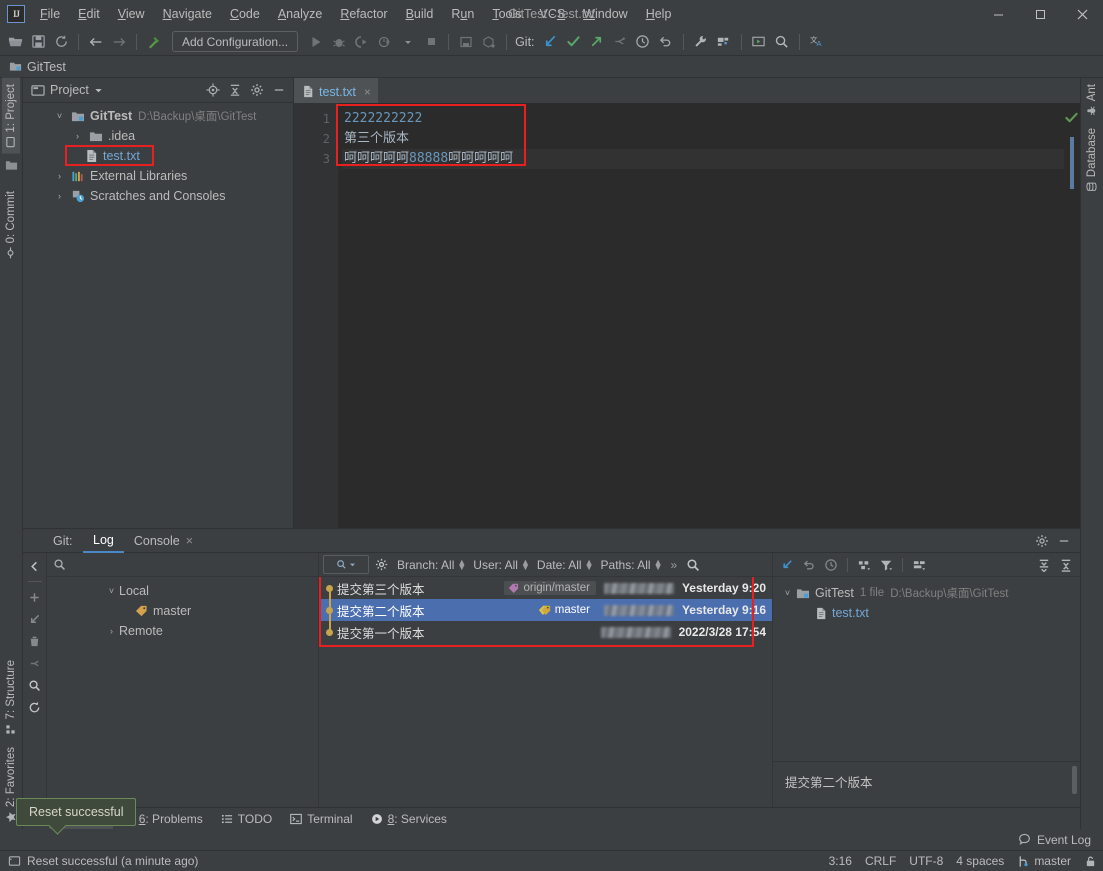 This screenshot has width=1103, height=871. I want to click on caret-position: 3:16, so click(840, 861).